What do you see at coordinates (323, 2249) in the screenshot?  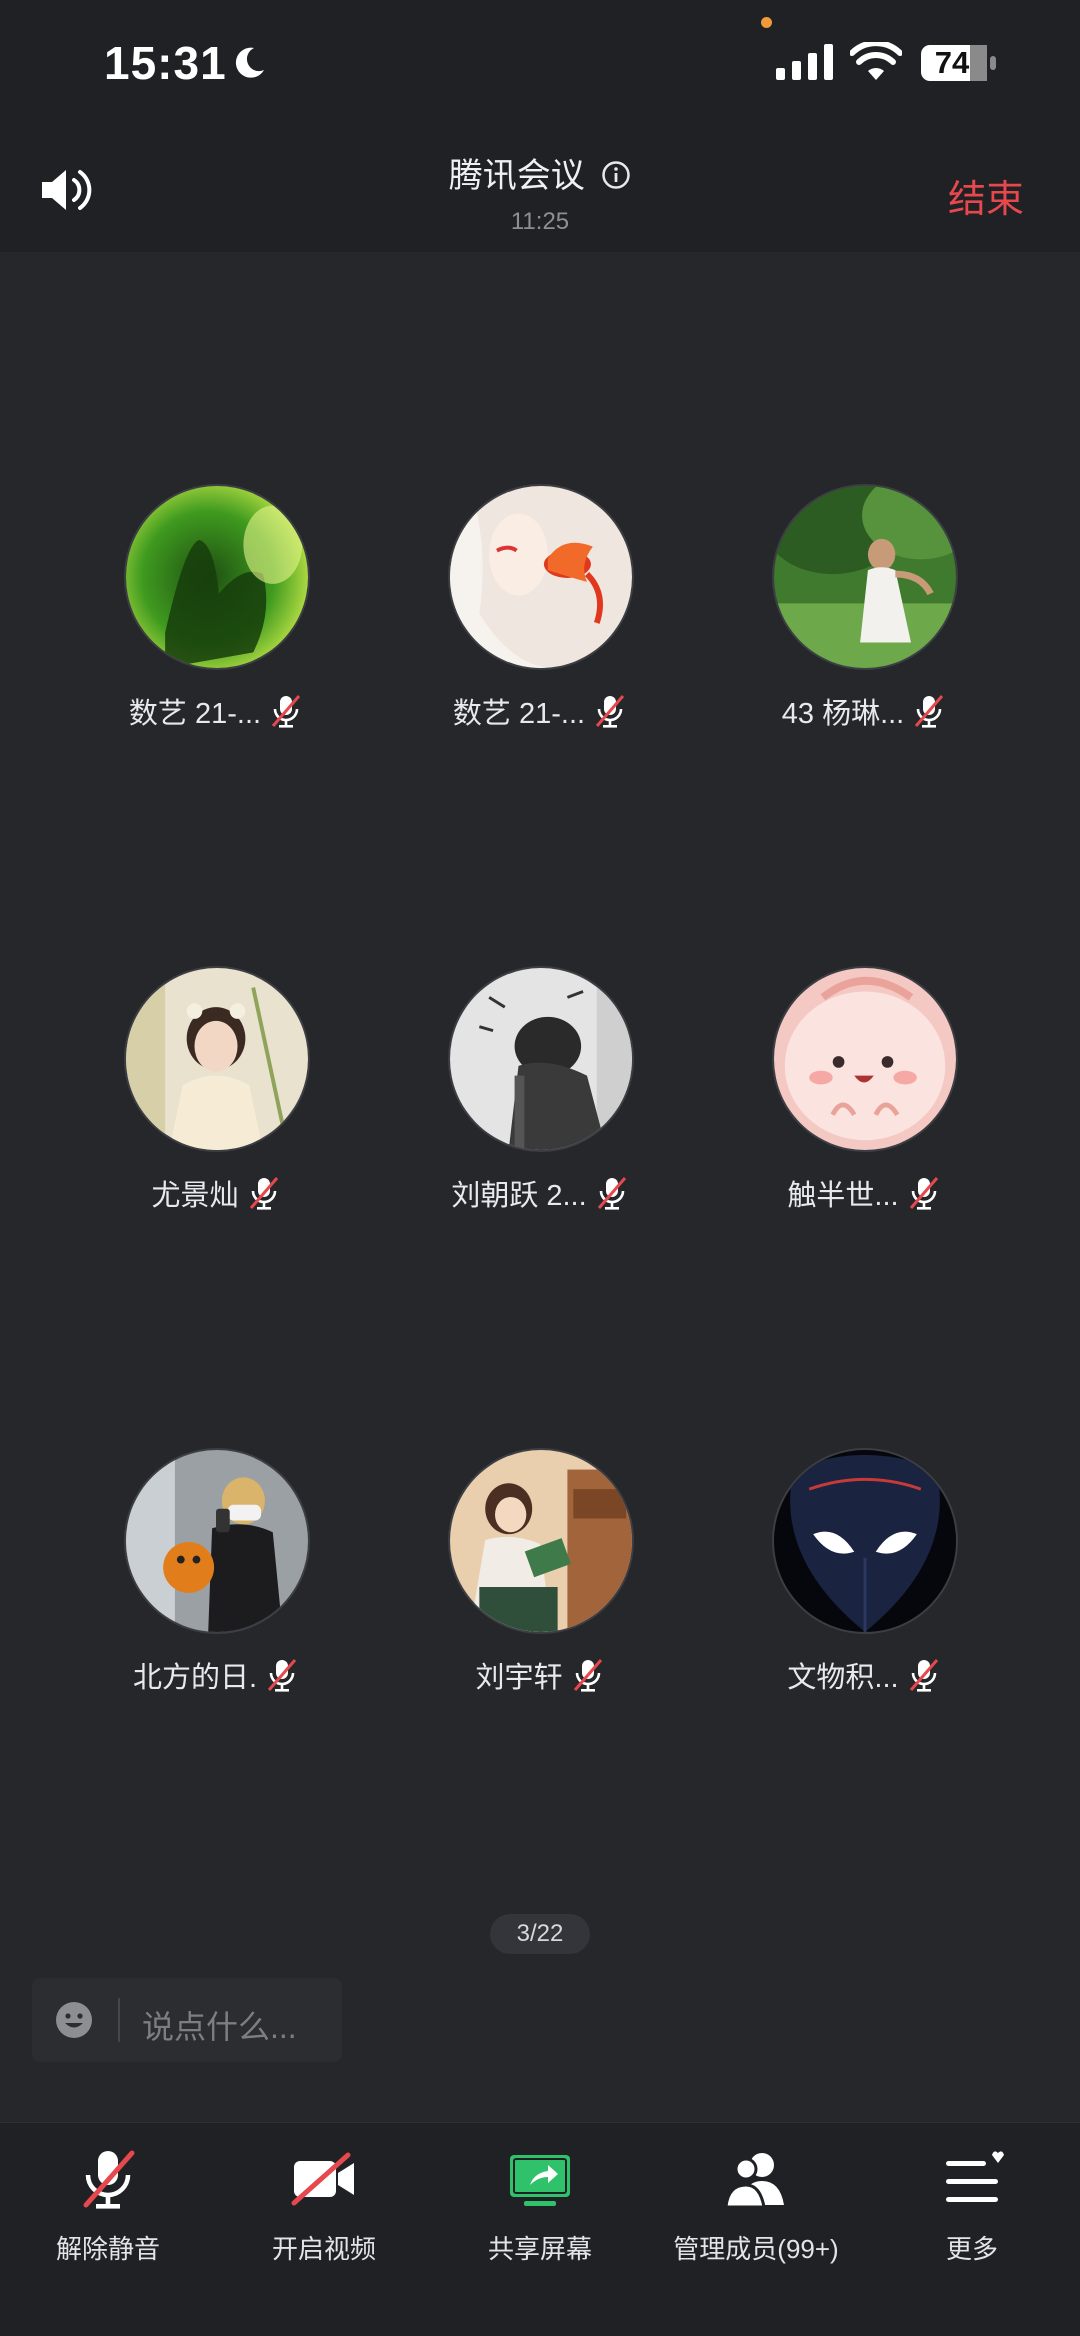 I see `start-video-label: 开启视频` at bounding box center [323, 2249].